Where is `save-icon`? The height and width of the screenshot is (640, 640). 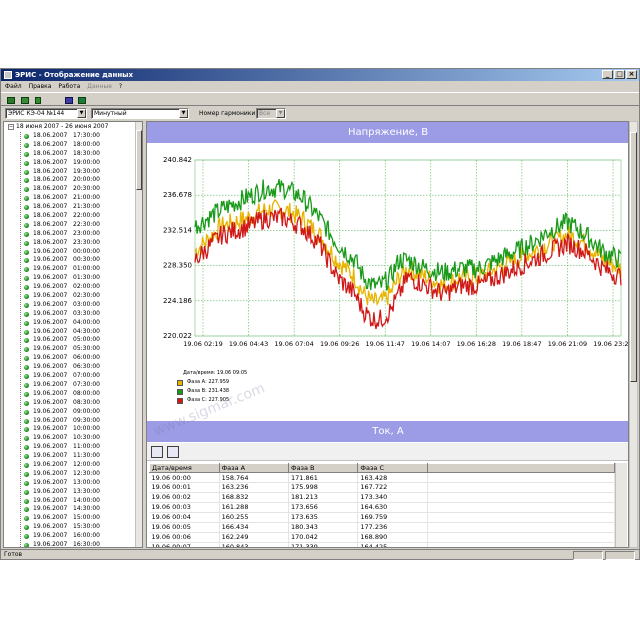 save-icon is located at coordinates (10, 100).